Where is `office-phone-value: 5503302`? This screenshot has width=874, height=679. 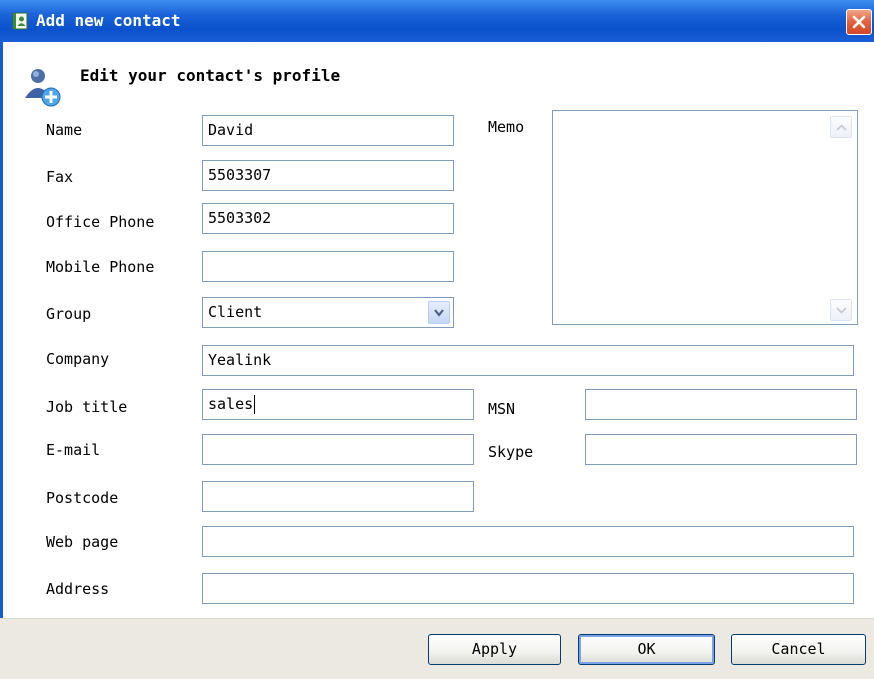 office-phone-value: 5503302 is located at coordinates (240, 218).